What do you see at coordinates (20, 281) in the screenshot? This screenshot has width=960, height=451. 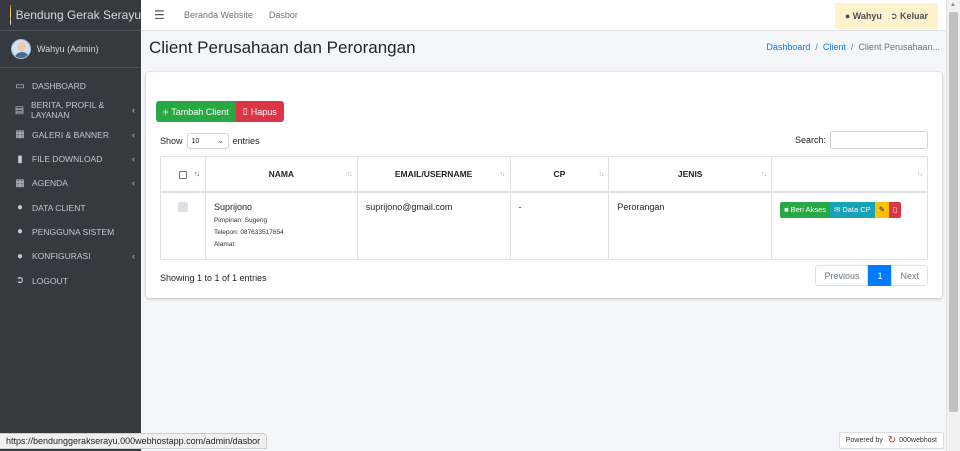 I see `logout-icon: ➲` at bounding box center [20, 281].